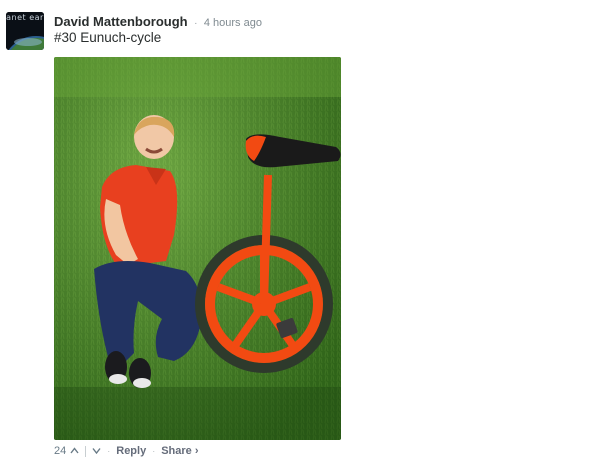 Image resolution: width=600 pixels, height=466 pixels. I want to click on comment-header: David Mattenborough · 4 hours ago, so click(158, 22).